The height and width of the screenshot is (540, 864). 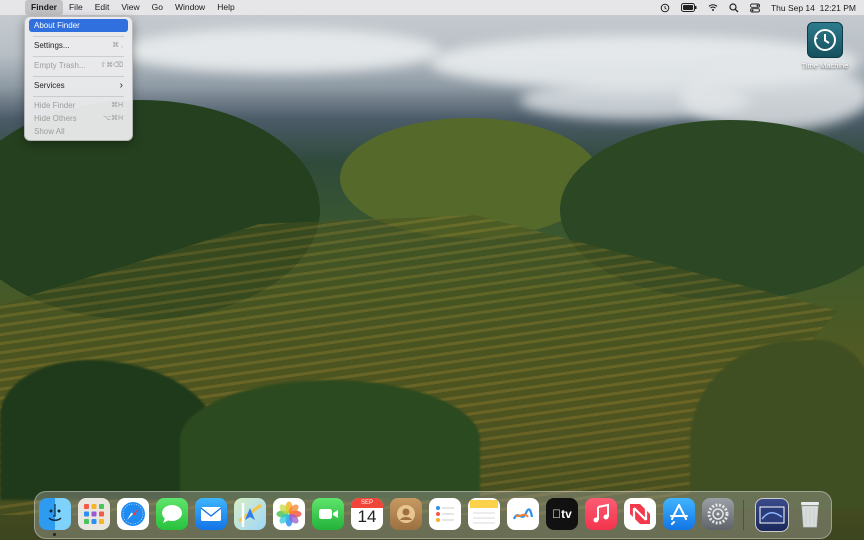 I want to click on dock-music, so click(x=601, y=514).